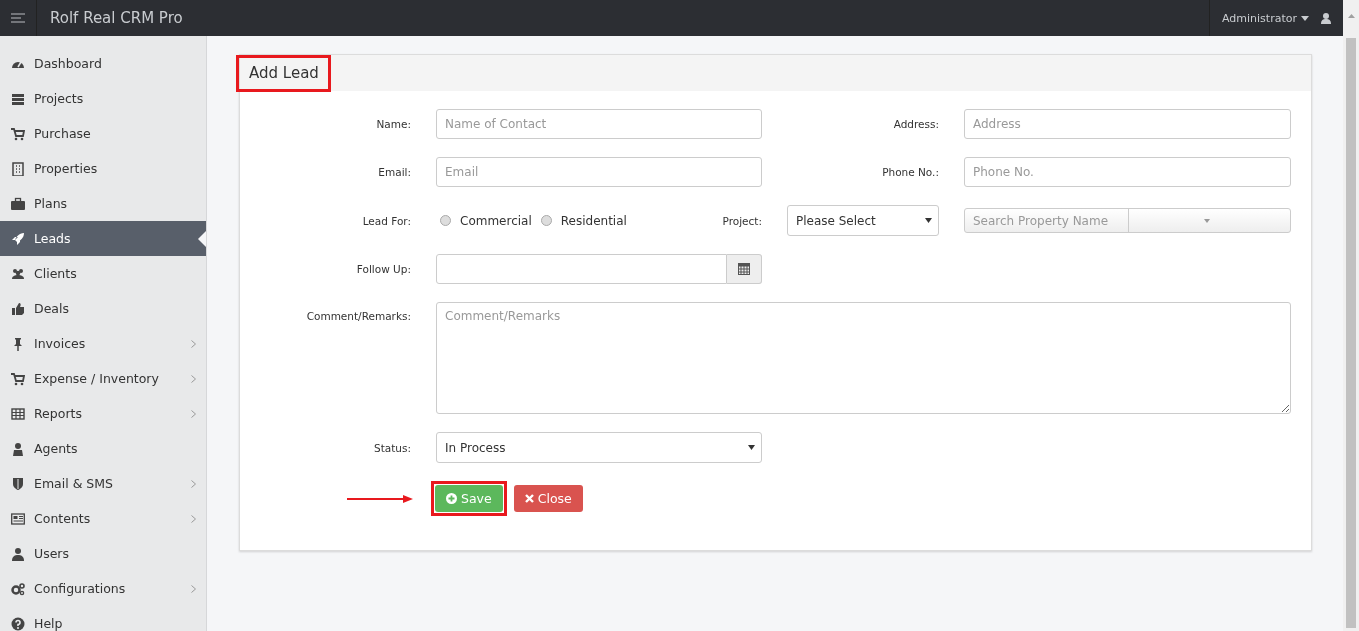 This screenshot has width=1359, height=631. What do you see at coordinates (915, 124) in the screenshot?
I see `field-label: Address:` at bounding box center [915, 124].